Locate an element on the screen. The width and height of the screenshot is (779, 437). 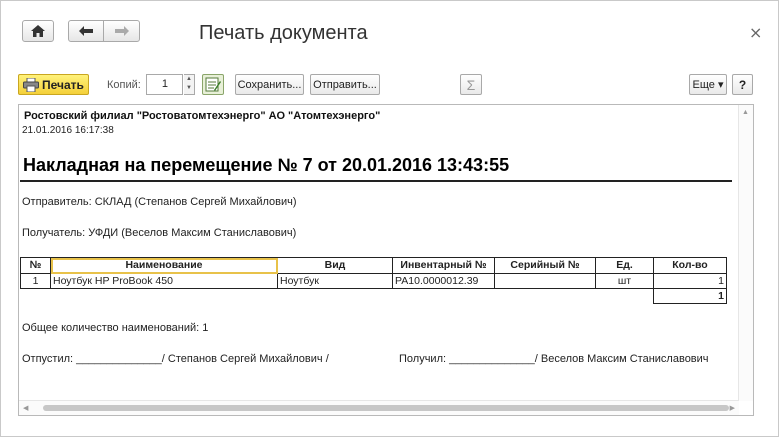
copies-stepper: ▲ ▼ is located at coordinates (189, 84).